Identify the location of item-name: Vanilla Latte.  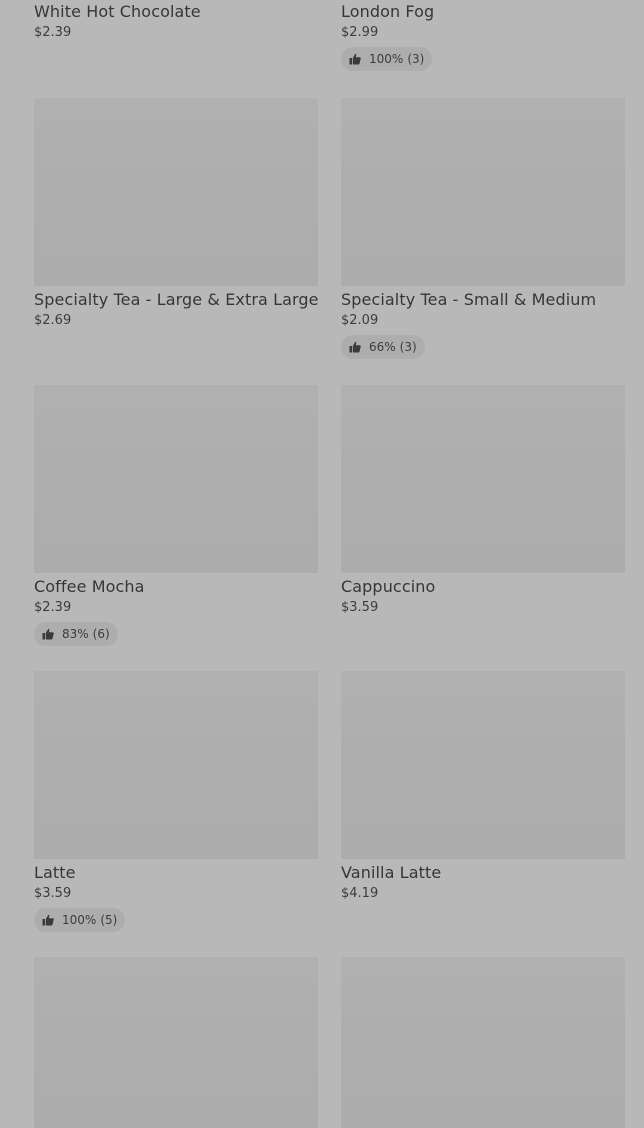
(391, 872).